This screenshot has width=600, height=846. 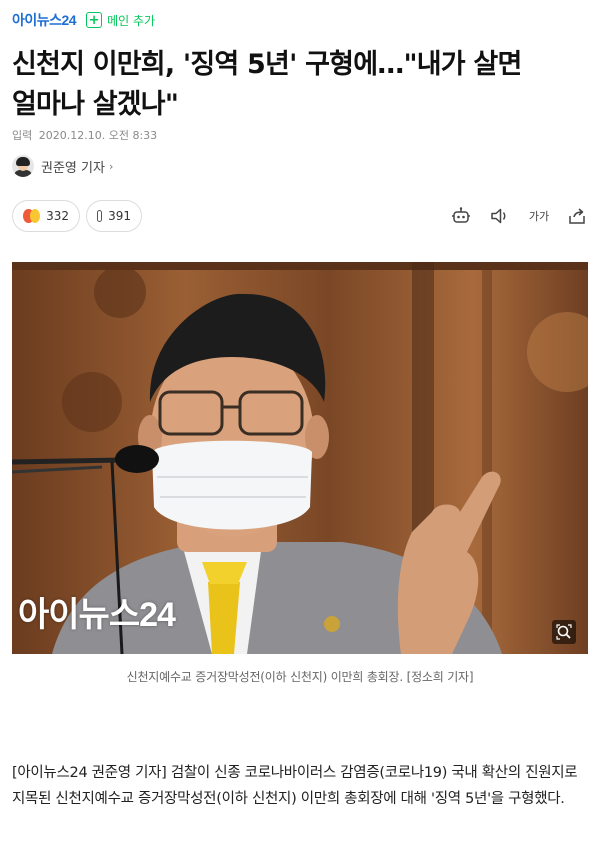 What do you see at coordinates (100, 216) in the screenshot?
I see `comment-icon` at bounding box center [100, 216].